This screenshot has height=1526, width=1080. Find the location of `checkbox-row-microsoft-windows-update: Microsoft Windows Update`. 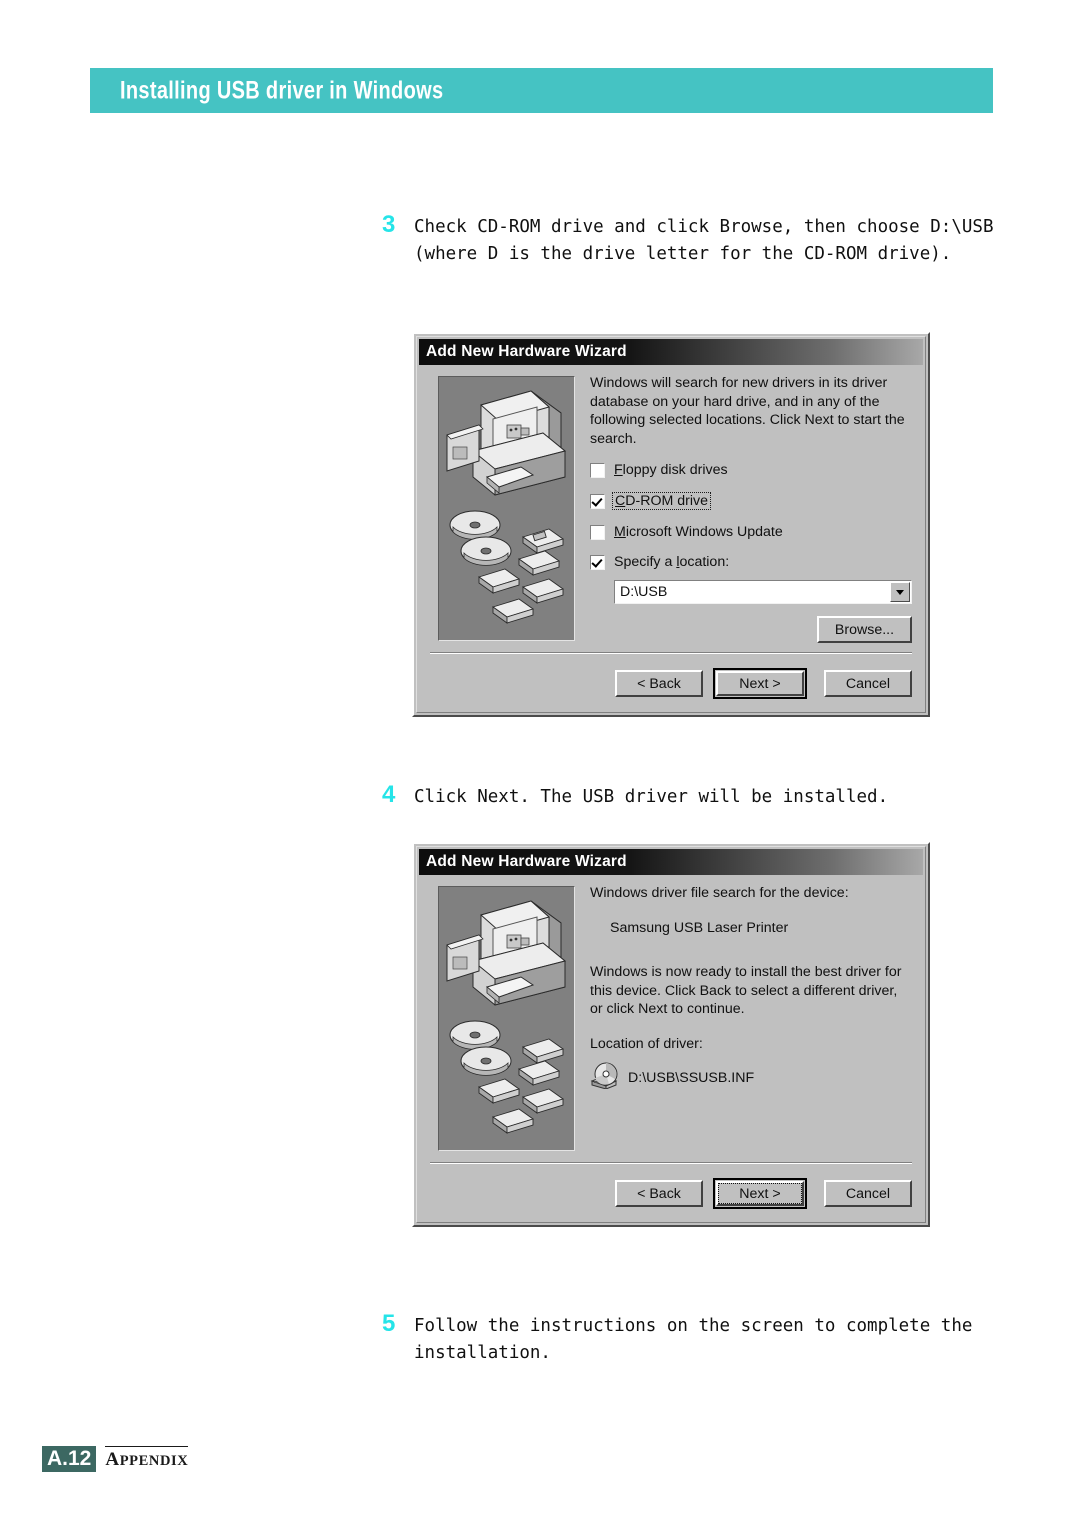

checkbox-row-microsoft-windows-update: Microsoft Windows Update is located at coordinates (751, 532).